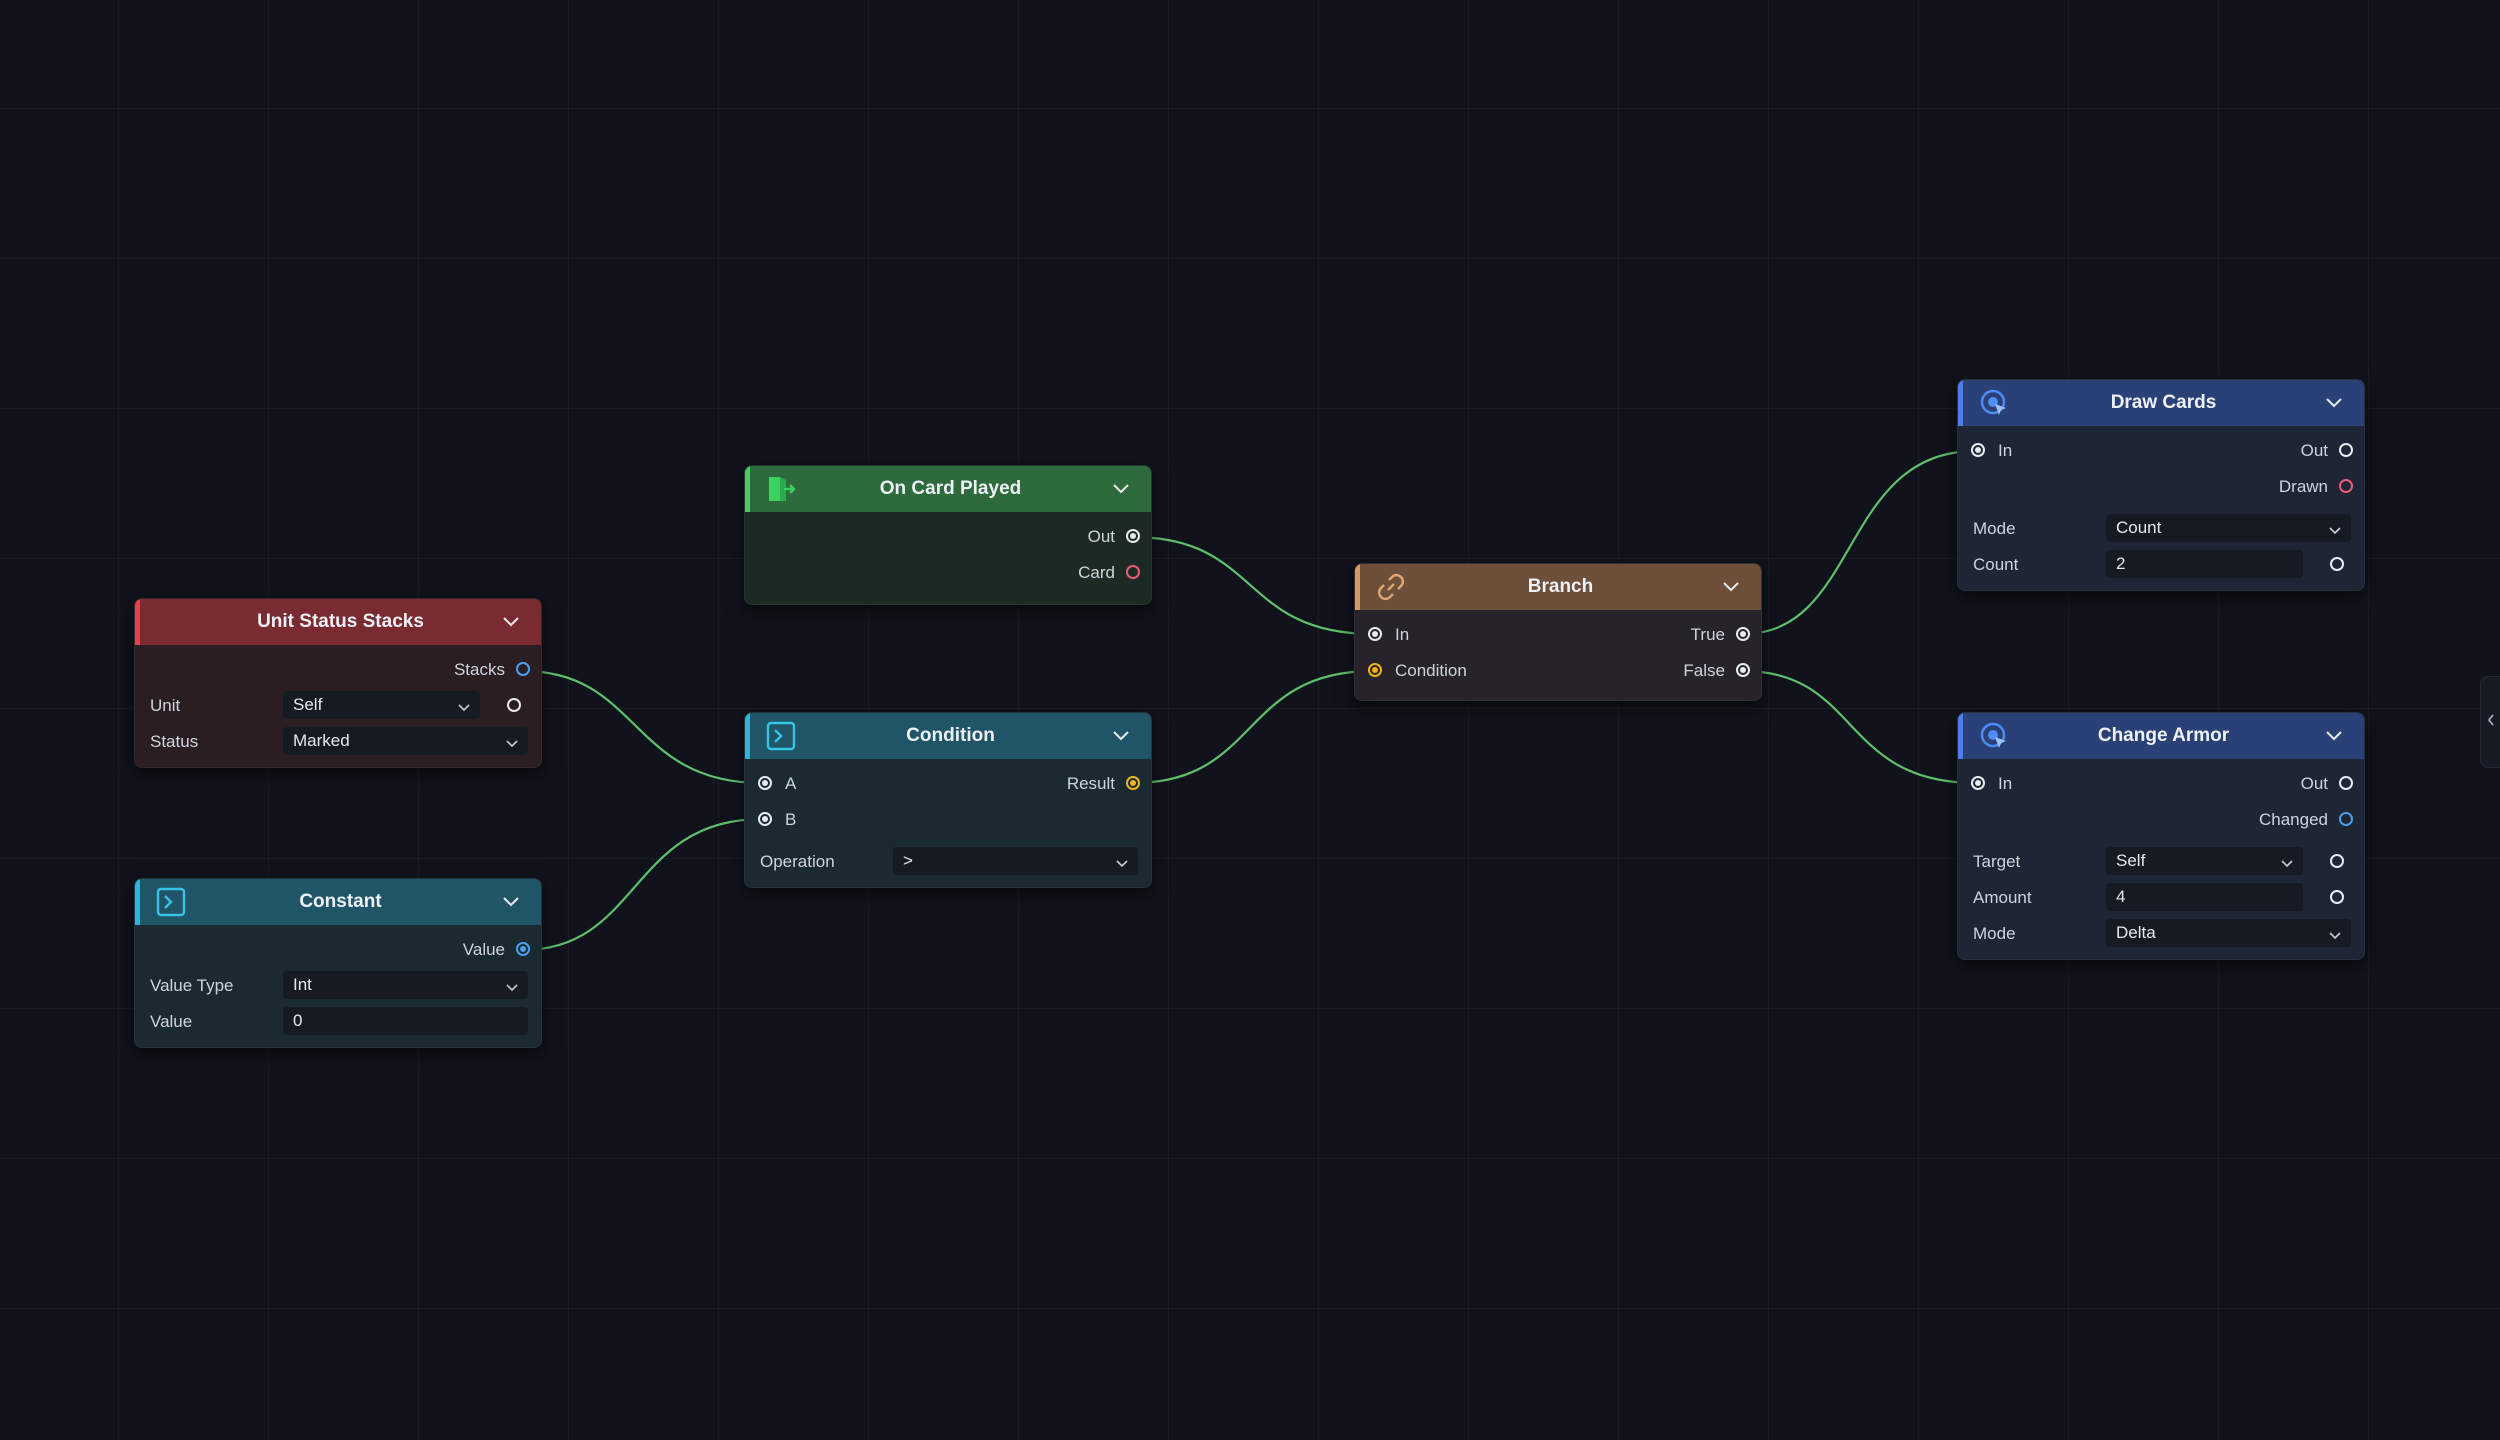  What do you see at coordinates (1133, 572) in the screenshot?
I see `output-pin-card` at bounding box center [1133, 572].